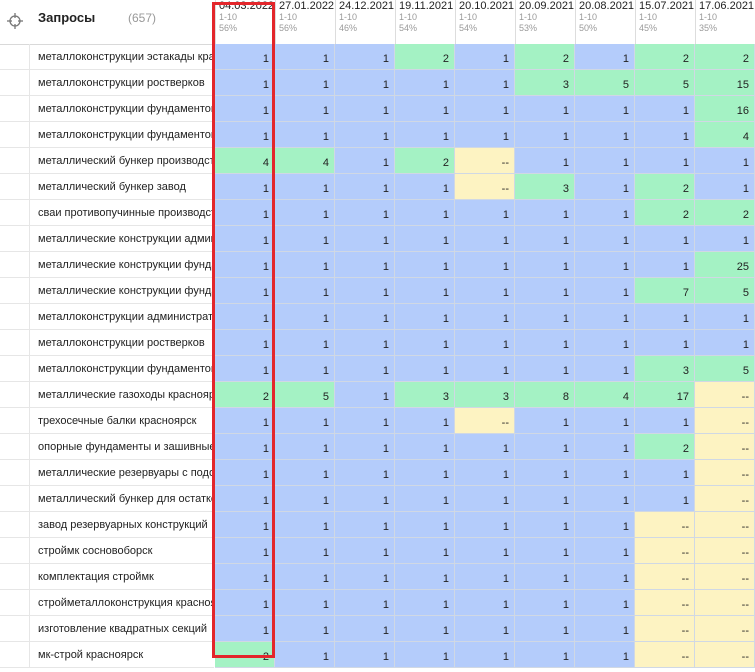 This screenshot has width=755, height=672. Describe the element at coordinates (377, 655) in the screenshot. I see `table-row: мк-строй красноярск 2 1 1 1 1 1 1 -- --` at that location.